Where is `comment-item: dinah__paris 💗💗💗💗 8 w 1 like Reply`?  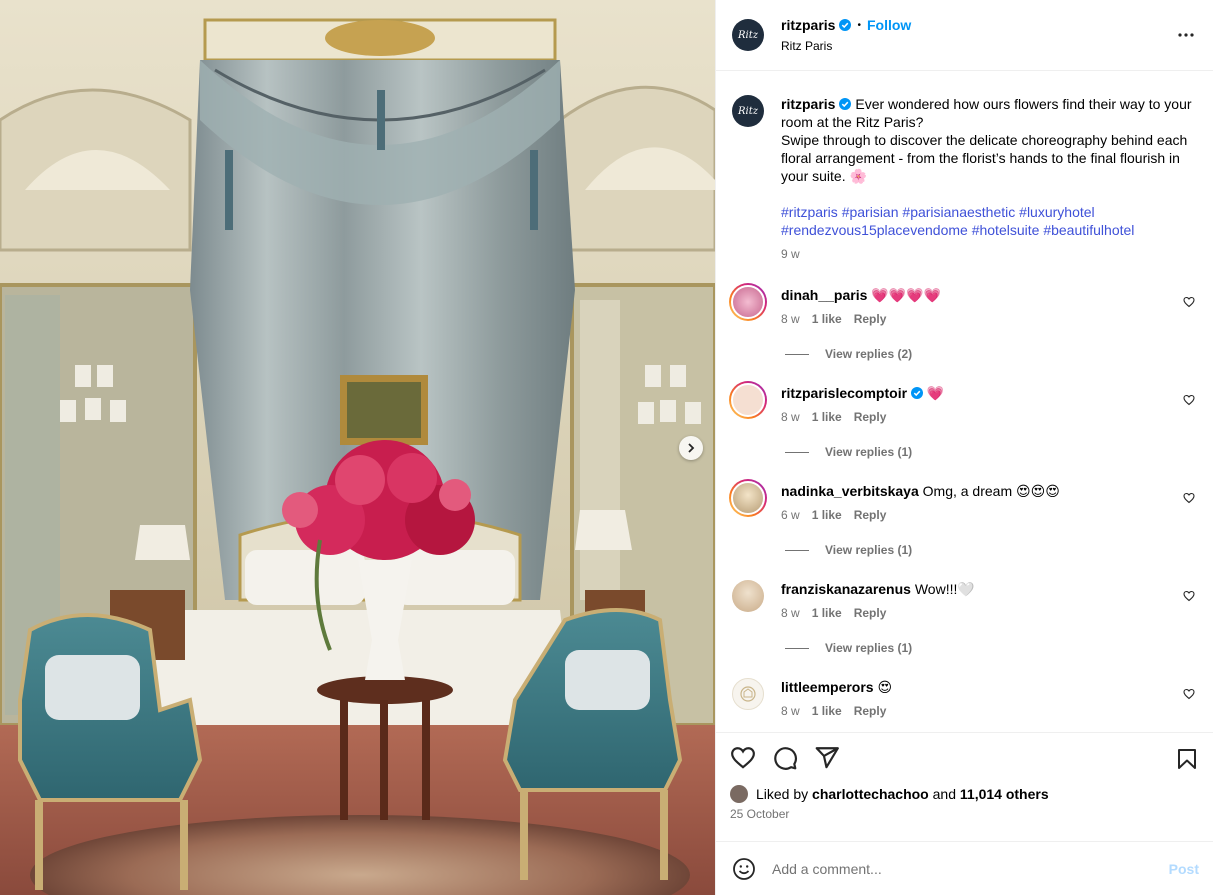
comment-item: dinah__paris 💗💗💗💗 8 w 1 like Reply is located at coordinates (963, 304).